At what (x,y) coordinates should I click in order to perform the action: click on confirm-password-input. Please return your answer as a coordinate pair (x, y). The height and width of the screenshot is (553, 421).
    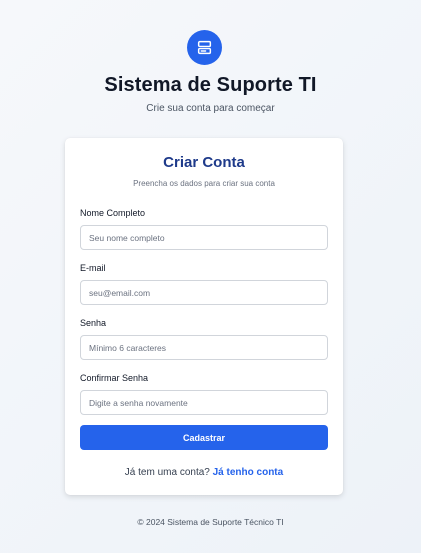
    Looking at the image, I should click on (204, 402).